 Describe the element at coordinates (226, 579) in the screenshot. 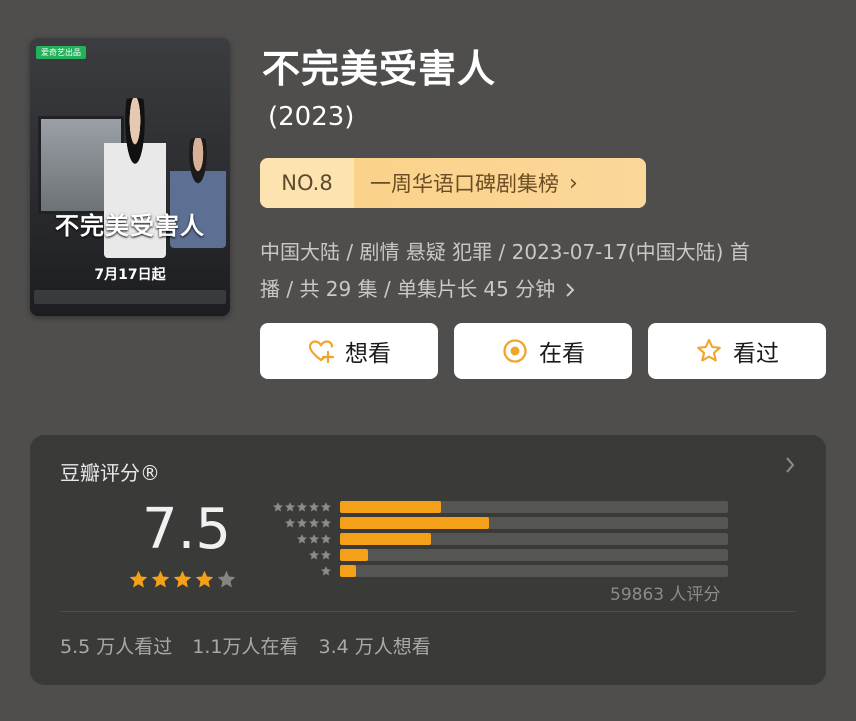

I see `star-empty-icon` at that location.